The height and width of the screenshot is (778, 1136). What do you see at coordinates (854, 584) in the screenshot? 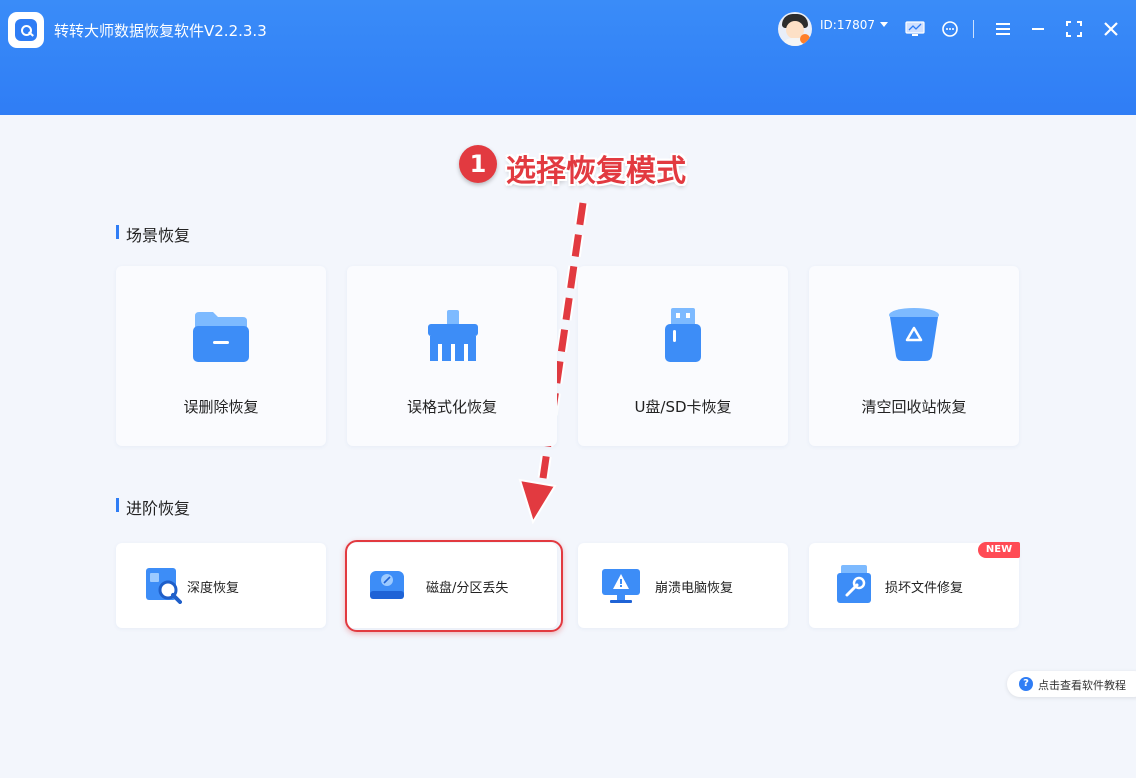
I see `repair-icon` at bounding box center [854, 584].